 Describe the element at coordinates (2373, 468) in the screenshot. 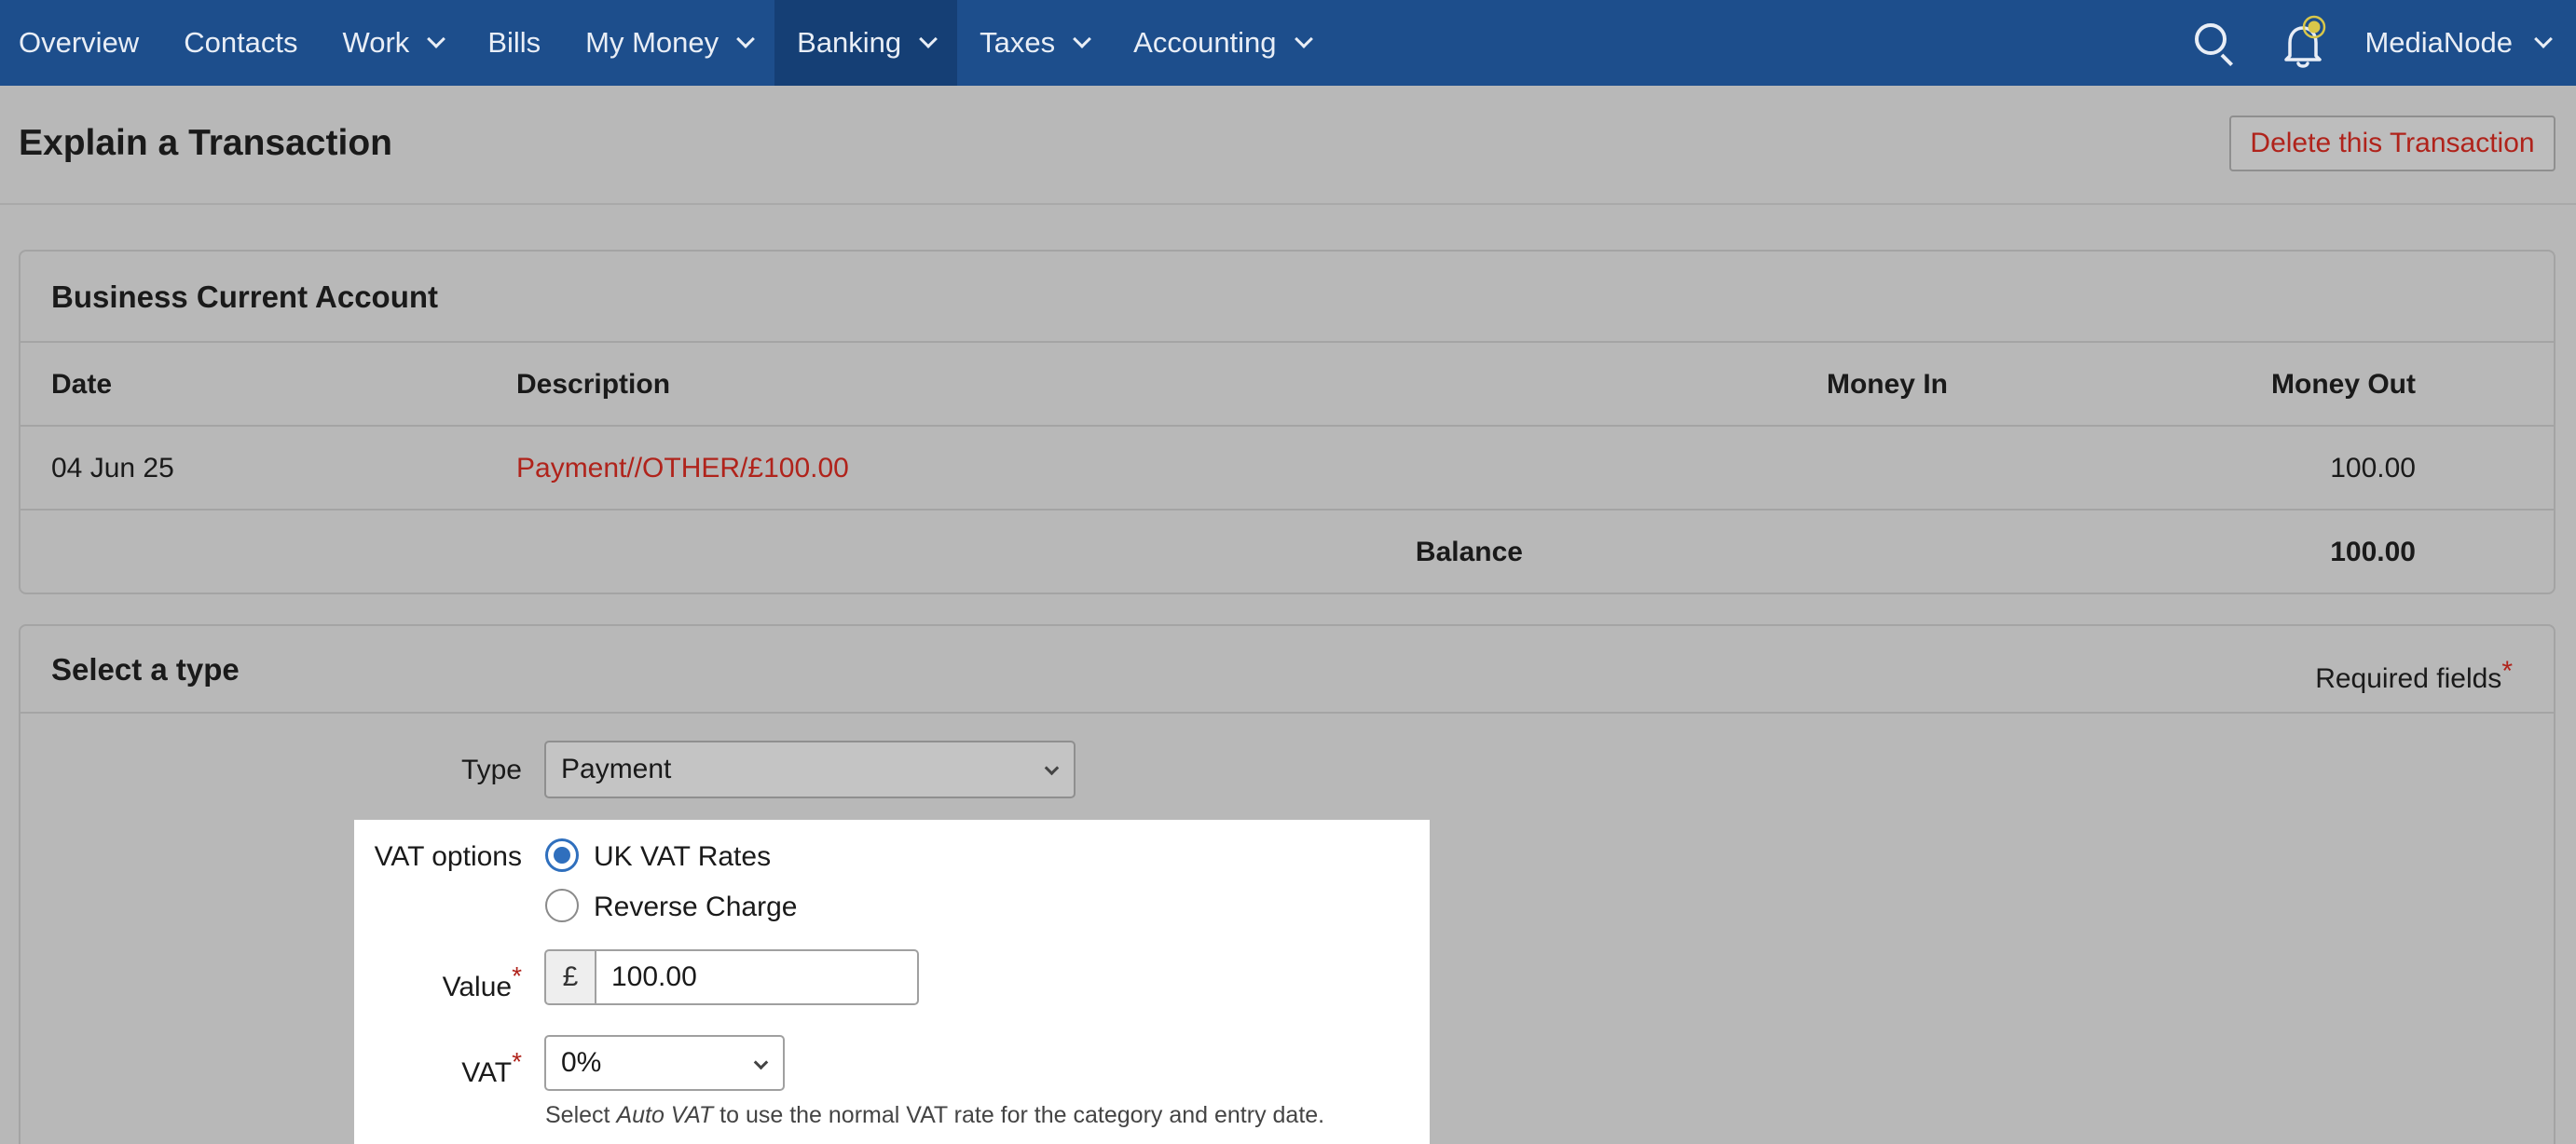

I see `transaction-money-out: 100.00` at that location.